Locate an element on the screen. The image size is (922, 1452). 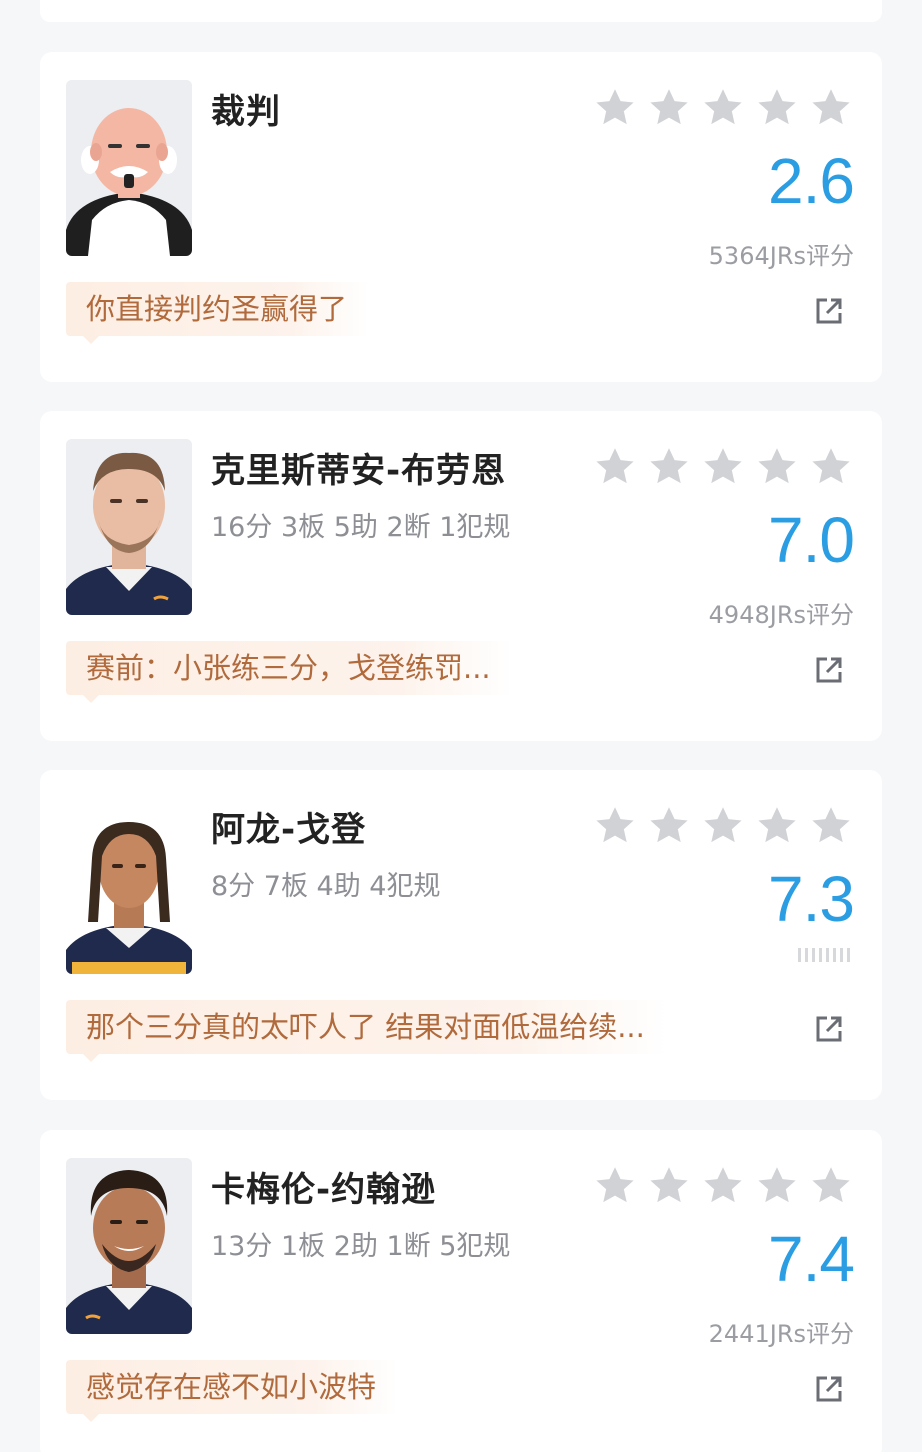
player-name: 卡梅伦-约翰逊 is located at coordinates (324, 1190).